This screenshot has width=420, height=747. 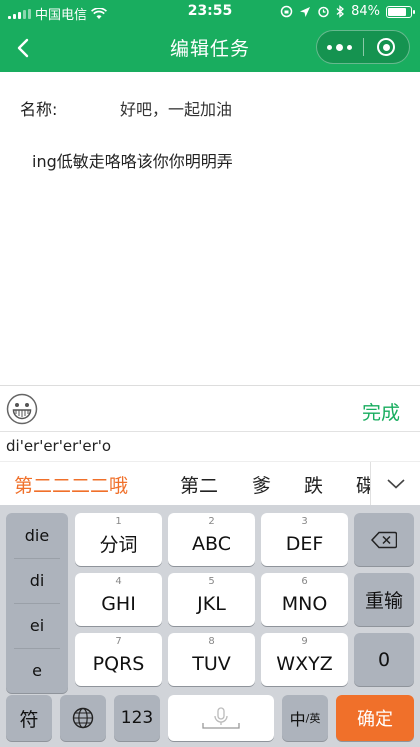 I want to click on more-button, so click(x=340, y=47).